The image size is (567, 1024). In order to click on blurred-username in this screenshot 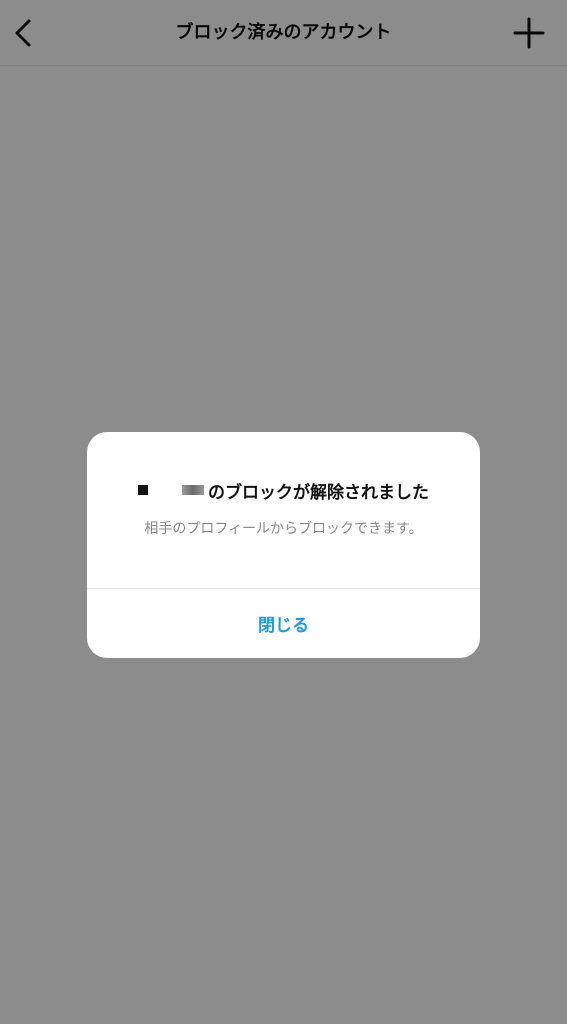, I will do `click(171, 490)`.